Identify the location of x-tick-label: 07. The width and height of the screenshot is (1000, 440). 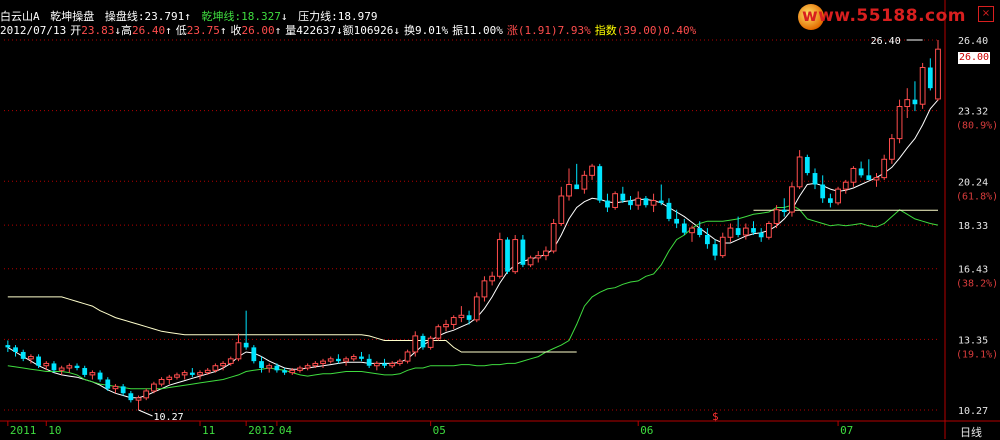
(846, 430).